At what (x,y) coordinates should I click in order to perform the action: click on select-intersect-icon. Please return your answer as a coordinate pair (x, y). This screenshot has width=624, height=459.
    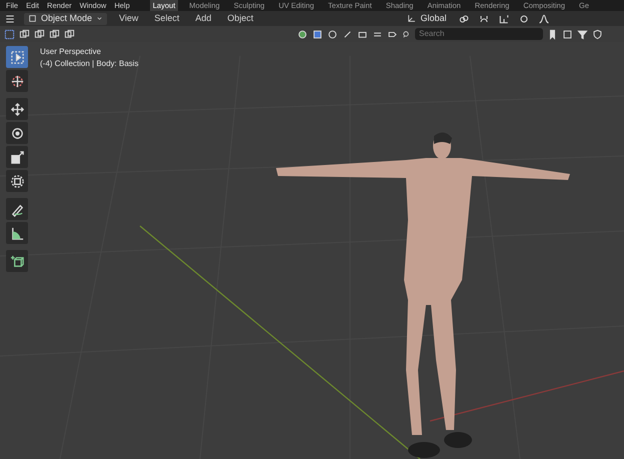
    Looking at the image, I should click on (69, 34).